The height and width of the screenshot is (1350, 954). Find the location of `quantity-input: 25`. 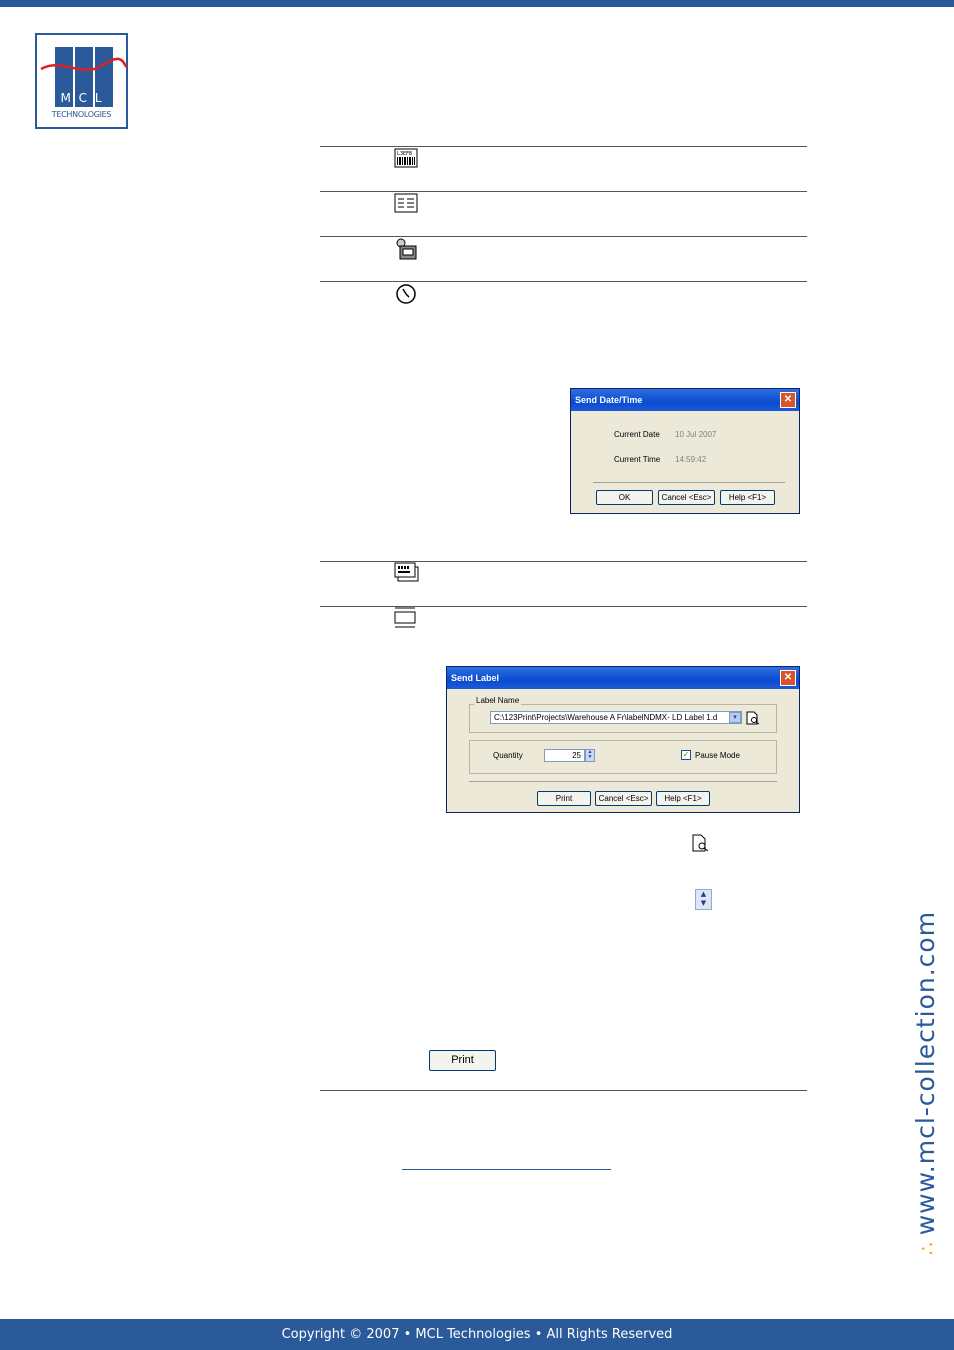

quantity-input: 25 is located at coordinates (564, 755).